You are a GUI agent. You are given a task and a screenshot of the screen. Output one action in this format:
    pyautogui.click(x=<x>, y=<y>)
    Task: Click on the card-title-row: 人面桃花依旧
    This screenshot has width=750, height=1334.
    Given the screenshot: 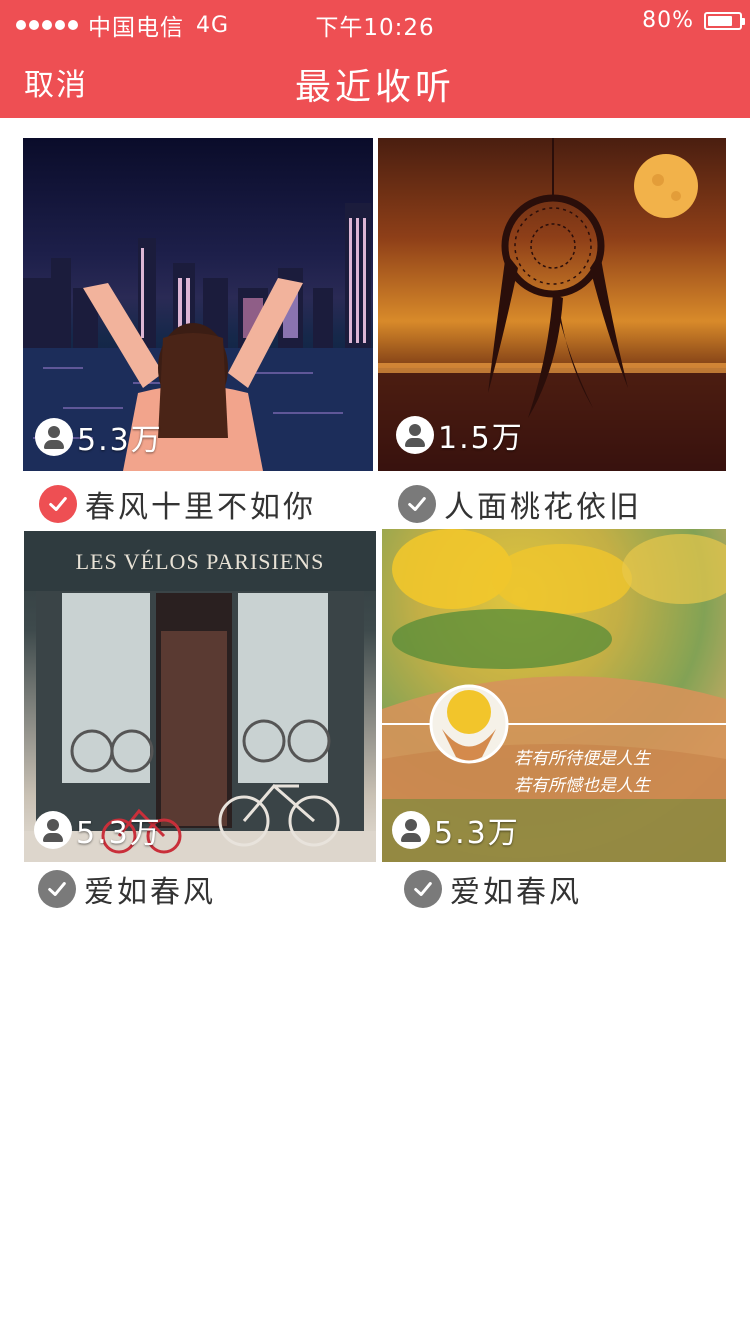 What is the action you would take?
    pyautogui.click(x=520, y=504)
    